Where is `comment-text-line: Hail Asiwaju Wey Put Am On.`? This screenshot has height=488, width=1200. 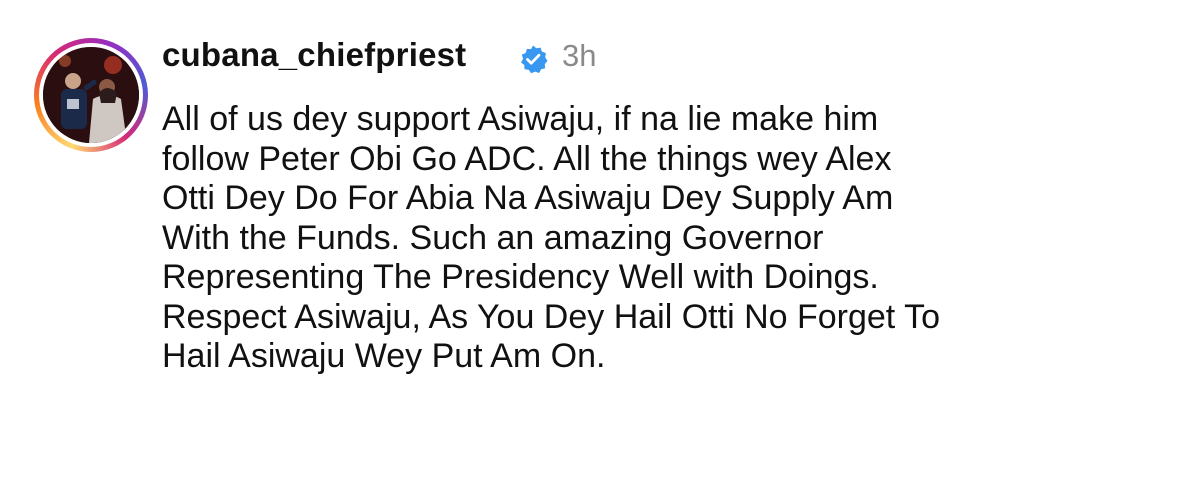 comment-text-line: Hail Asiwaju Wey Put Am On. is located at coordinates (384, 356).